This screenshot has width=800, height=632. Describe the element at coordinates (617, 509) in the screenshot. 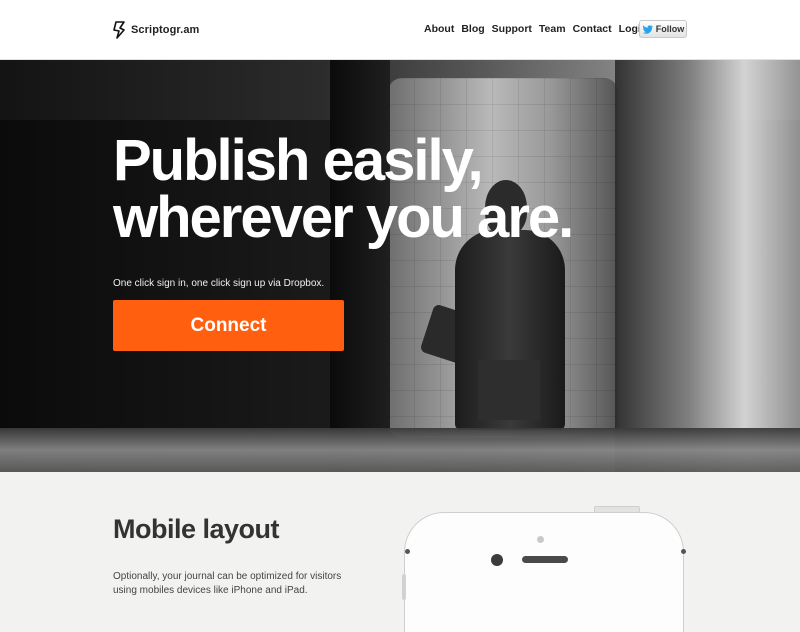

I see `iphone-power-button` at that location.